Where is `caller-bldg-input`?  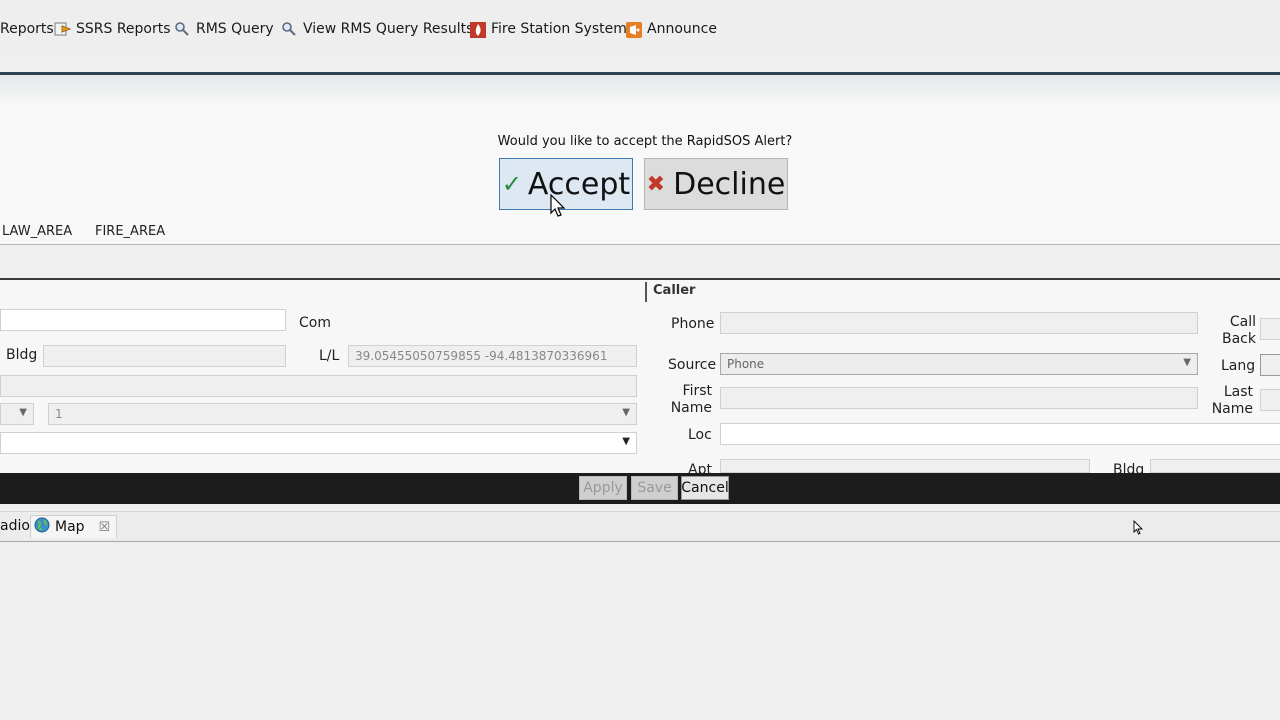
caller-bldg-input is located at coordinates (1215, 466).